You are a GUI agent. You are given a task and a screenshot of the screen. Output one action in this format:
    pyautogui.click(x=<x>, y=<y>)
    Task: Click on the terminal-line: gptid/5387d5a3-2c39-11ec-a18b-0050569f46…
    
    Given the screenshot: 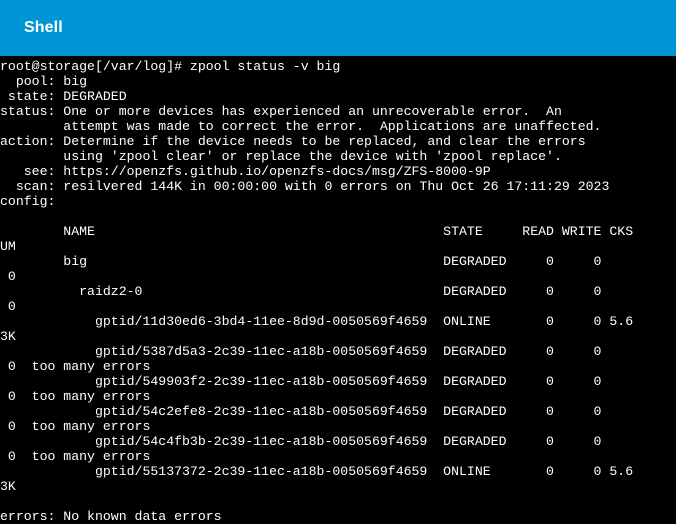 What is the action you would take?
    pyautogui.click(x=301, y=351)
    